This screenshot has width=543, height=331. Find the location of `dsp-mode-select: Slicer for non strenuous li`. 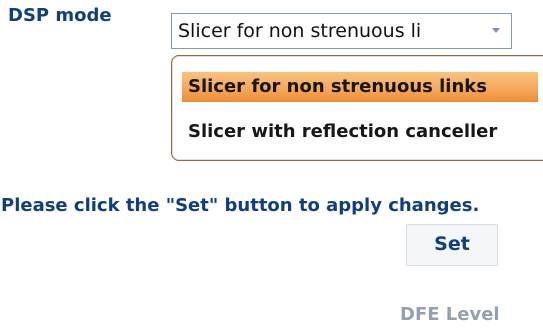

dsp-mode-select: Slicer for non strenuous li is located at coordinates (341, 31).